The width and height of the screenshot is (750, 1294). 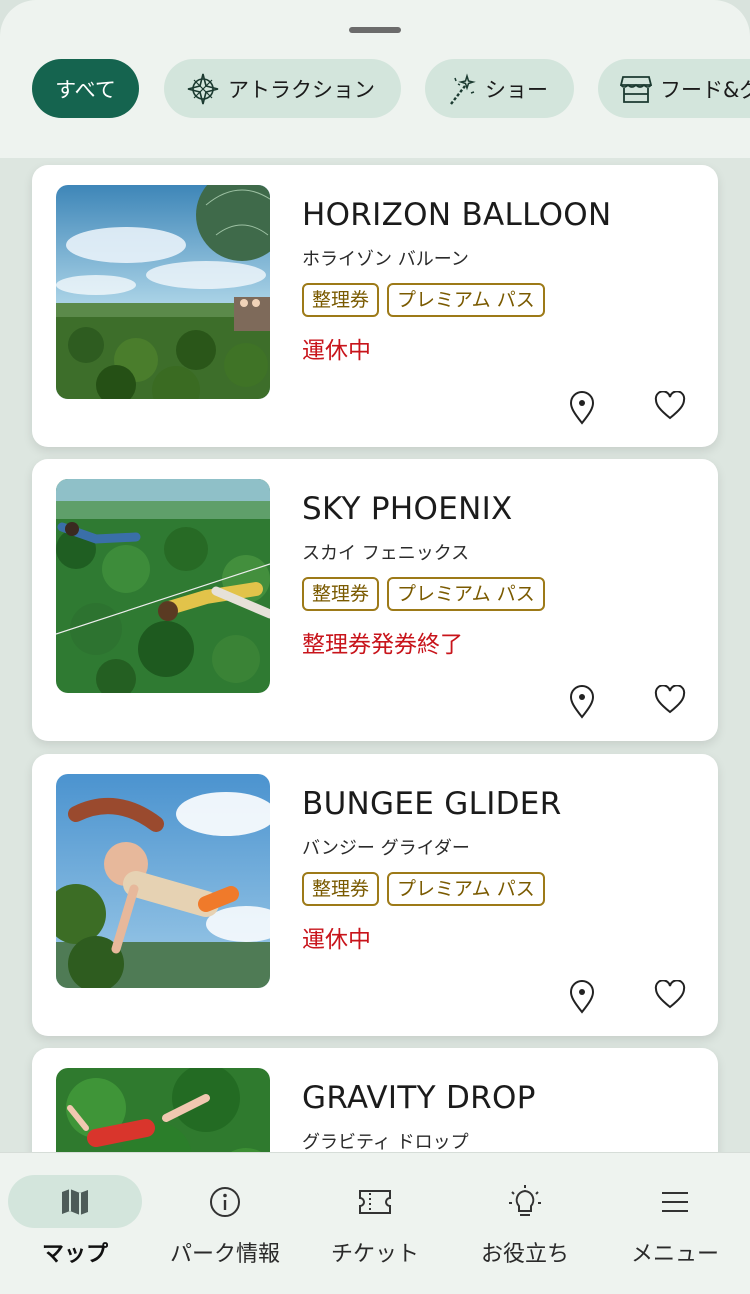 What do you see at coordinates (674, 1254) in the screenshot?
I see `nav-label: メニュー` at bounding box center [674, 1254].